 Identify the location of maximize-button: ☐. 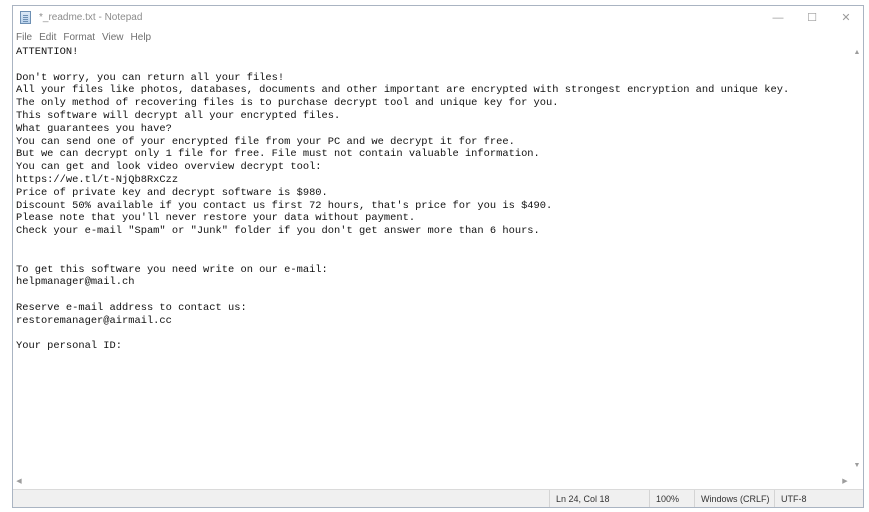
(812, 17).